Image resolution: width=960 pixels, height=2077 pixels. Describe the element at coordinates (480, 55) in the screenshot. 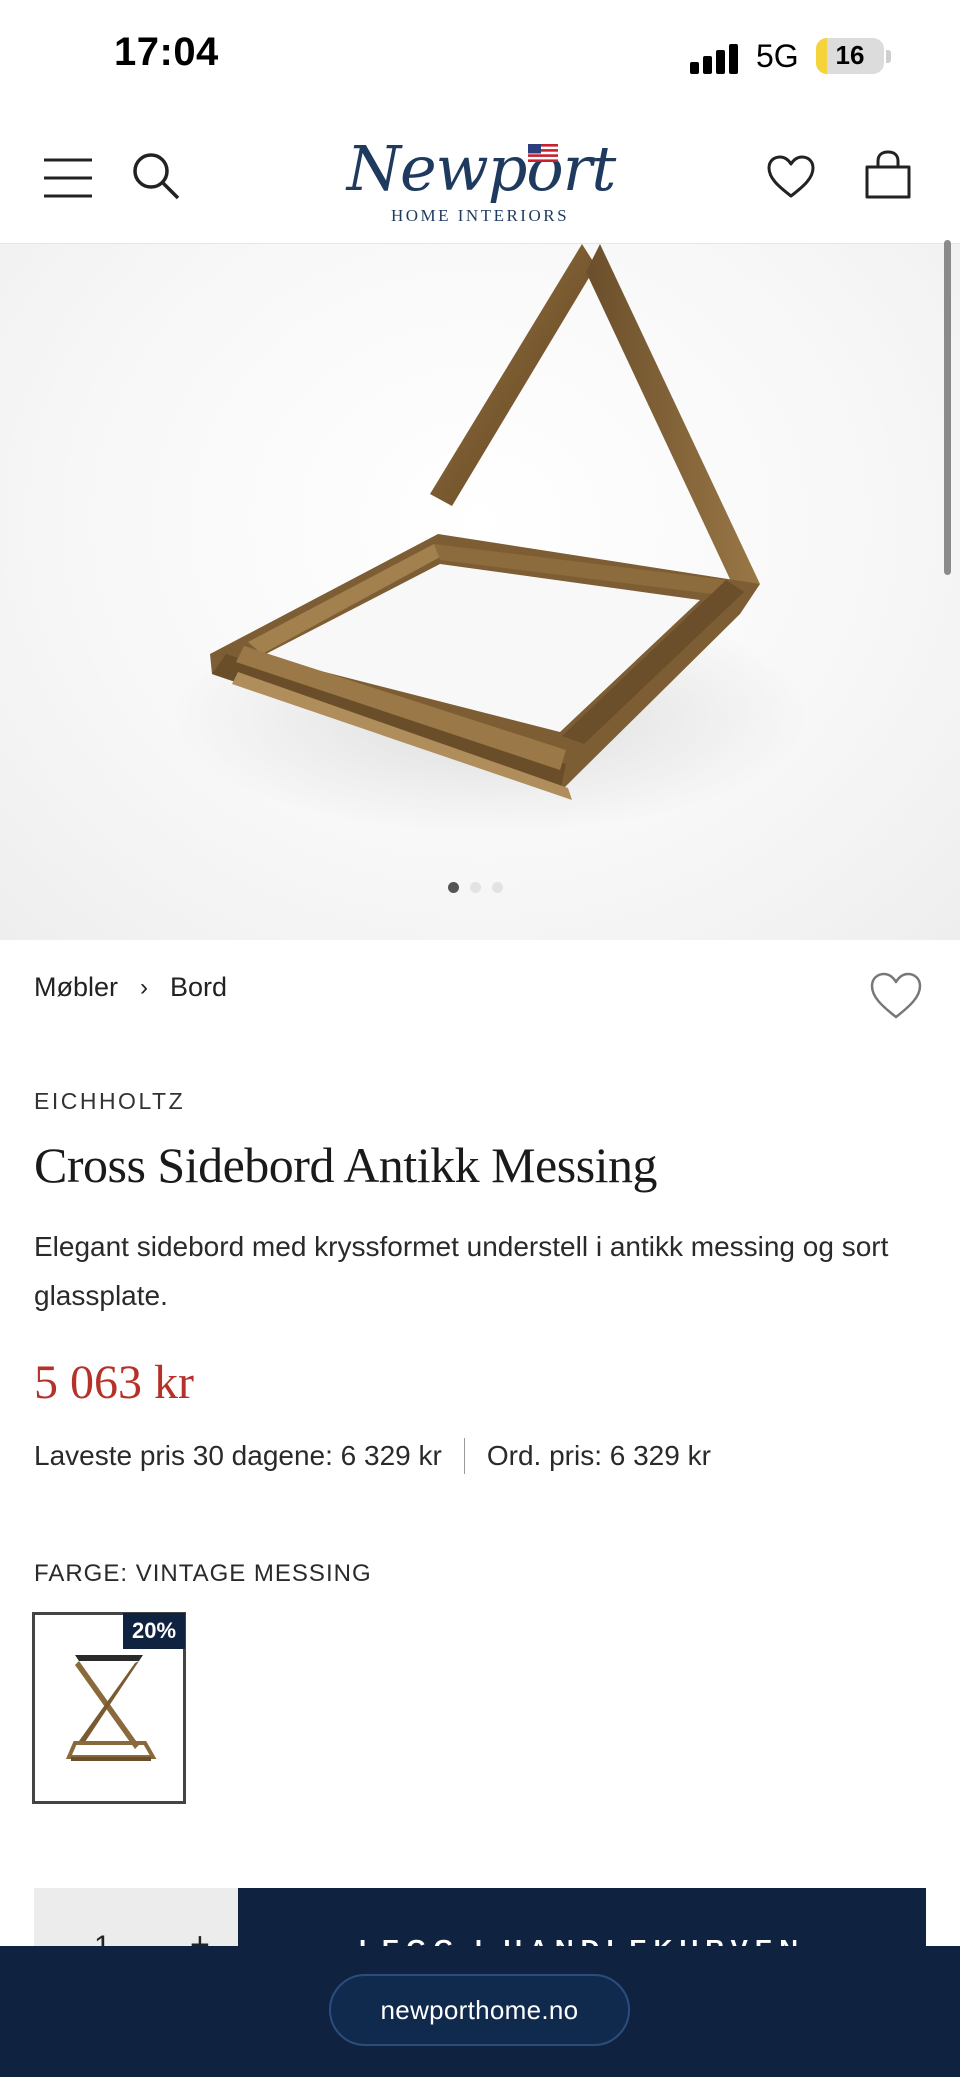

I see `status-bar: 17:04 5G 16` at that location.